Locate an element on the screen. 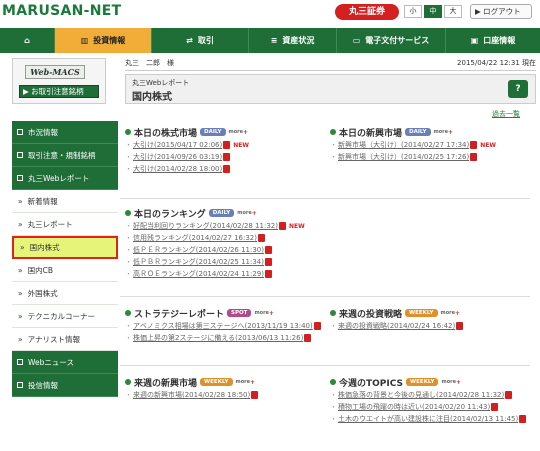  sidebar-item-technical: » テクニカルコーナー is located at coordinates (65, 316).